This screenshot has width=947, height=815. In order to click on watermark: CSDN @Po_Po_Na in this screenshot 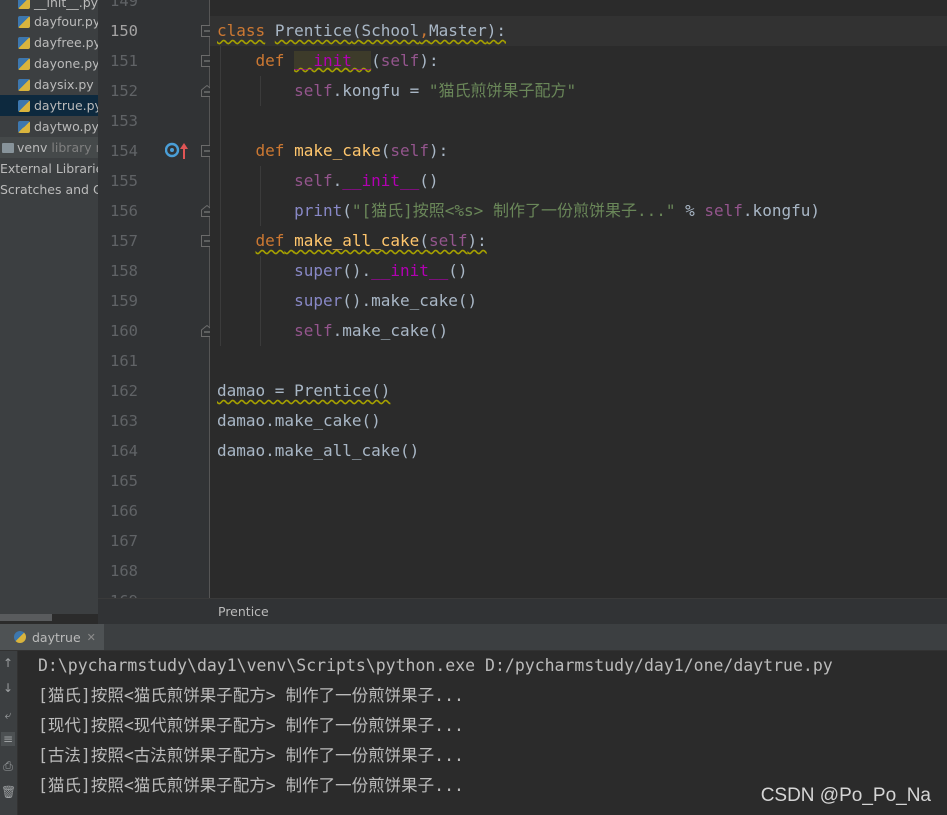, I will do `click(845, 795)`.